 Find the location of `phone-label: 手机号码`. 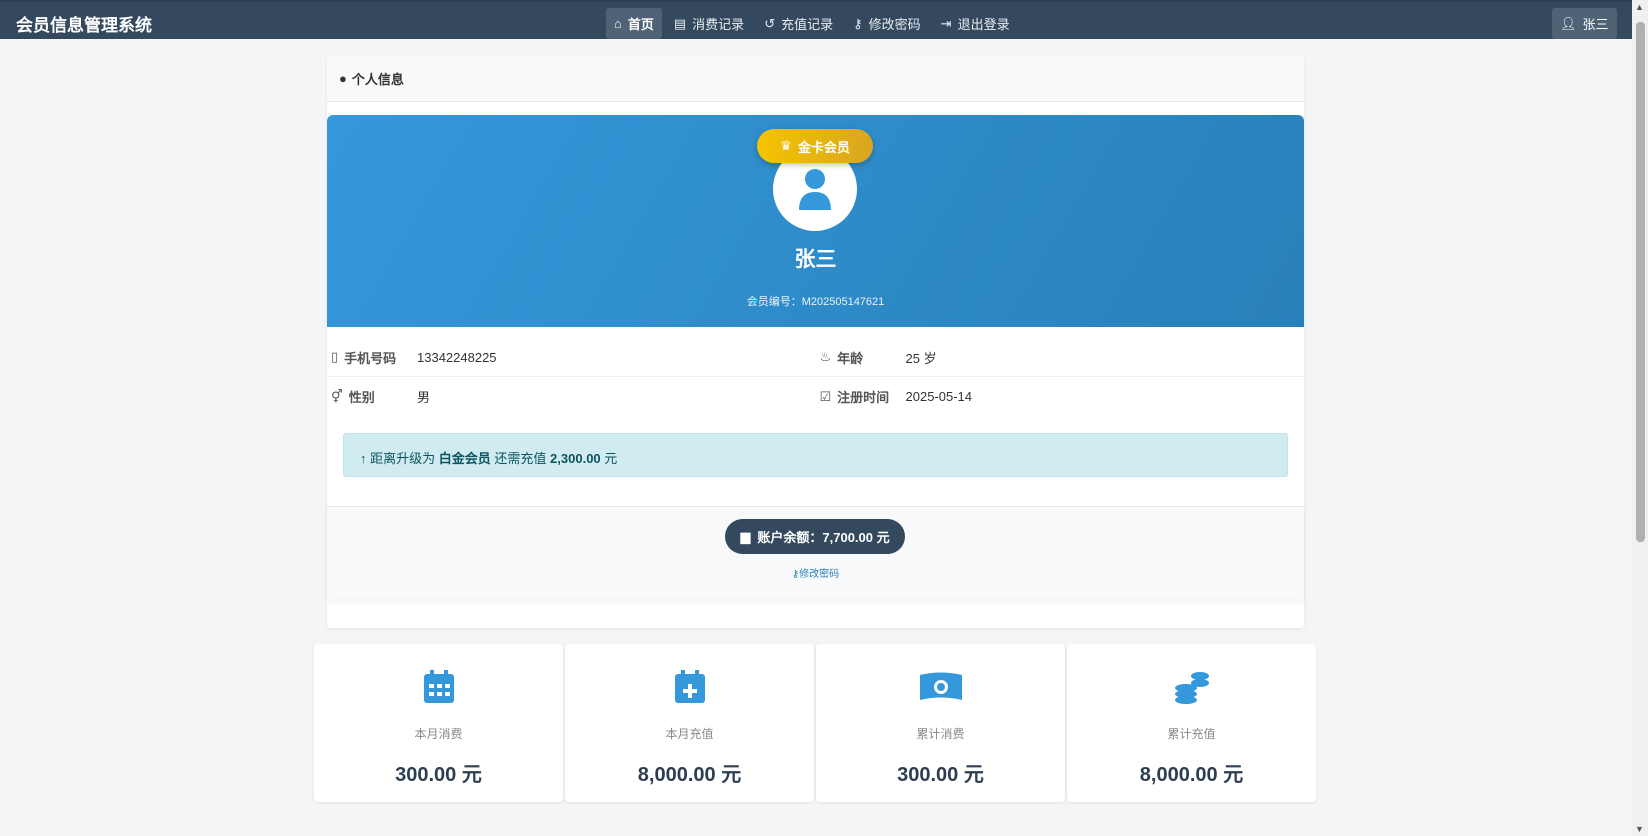

phone-label: 手机号码 is located at coordinates (370, 358).